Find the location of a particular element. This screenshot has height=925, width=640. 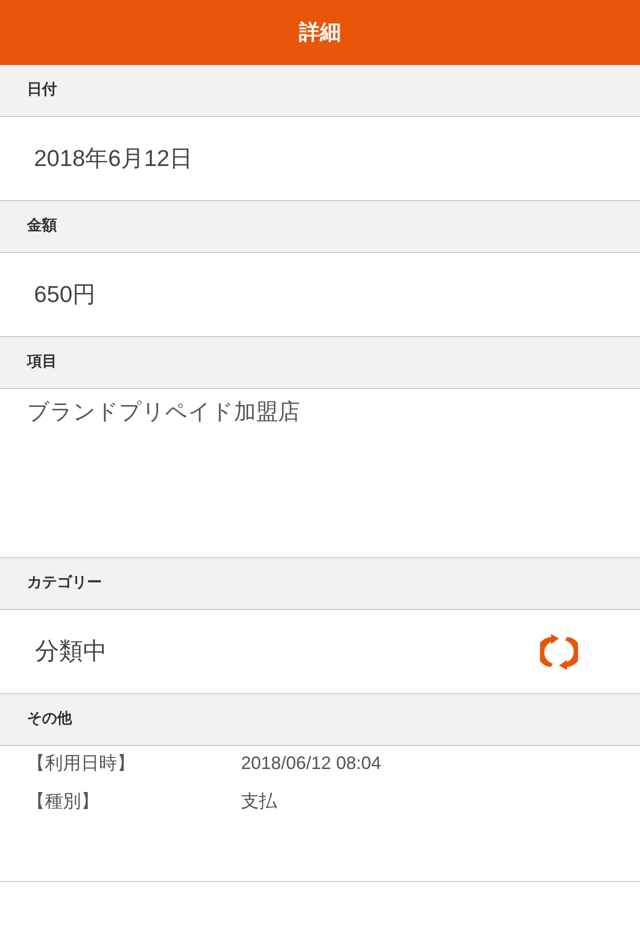

item-name: ブランドプリペイド加盟店 is located at coordinates (163, 411).